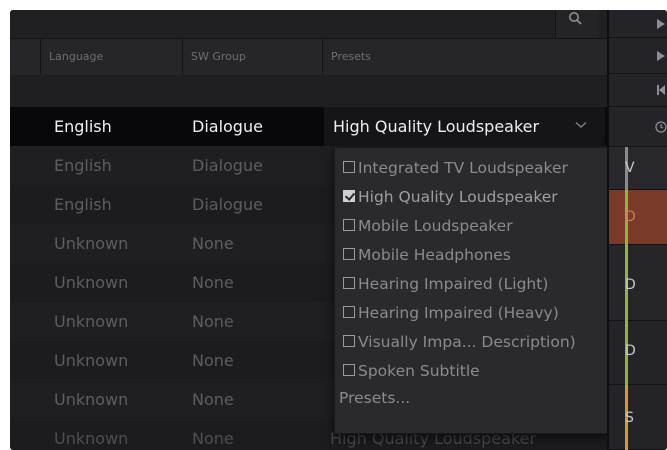 The height and width of the screenshot is (450, 667). What do you see at coordinates (308, 91) in the screenshot?
I see `empty-row` at bounding box center [308, 91].